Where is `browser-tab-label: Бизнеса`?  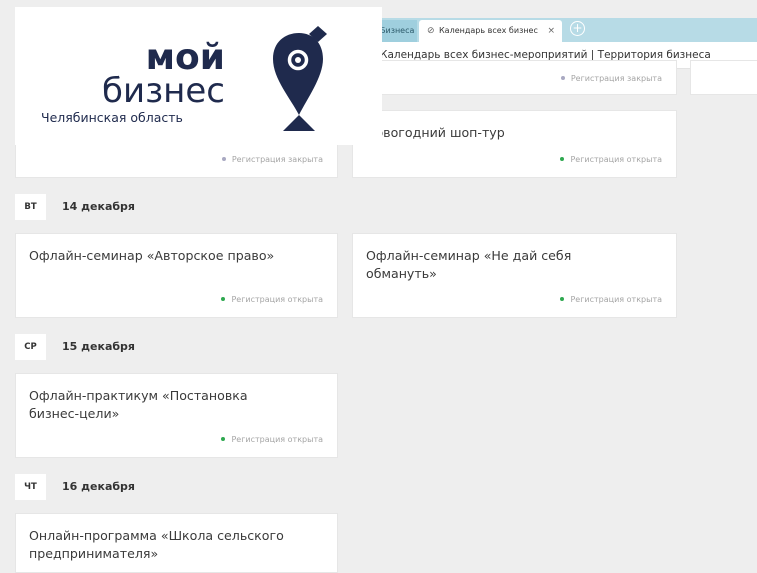
browser-tab-label: Бизнеса is located at coordinates (397, 30).